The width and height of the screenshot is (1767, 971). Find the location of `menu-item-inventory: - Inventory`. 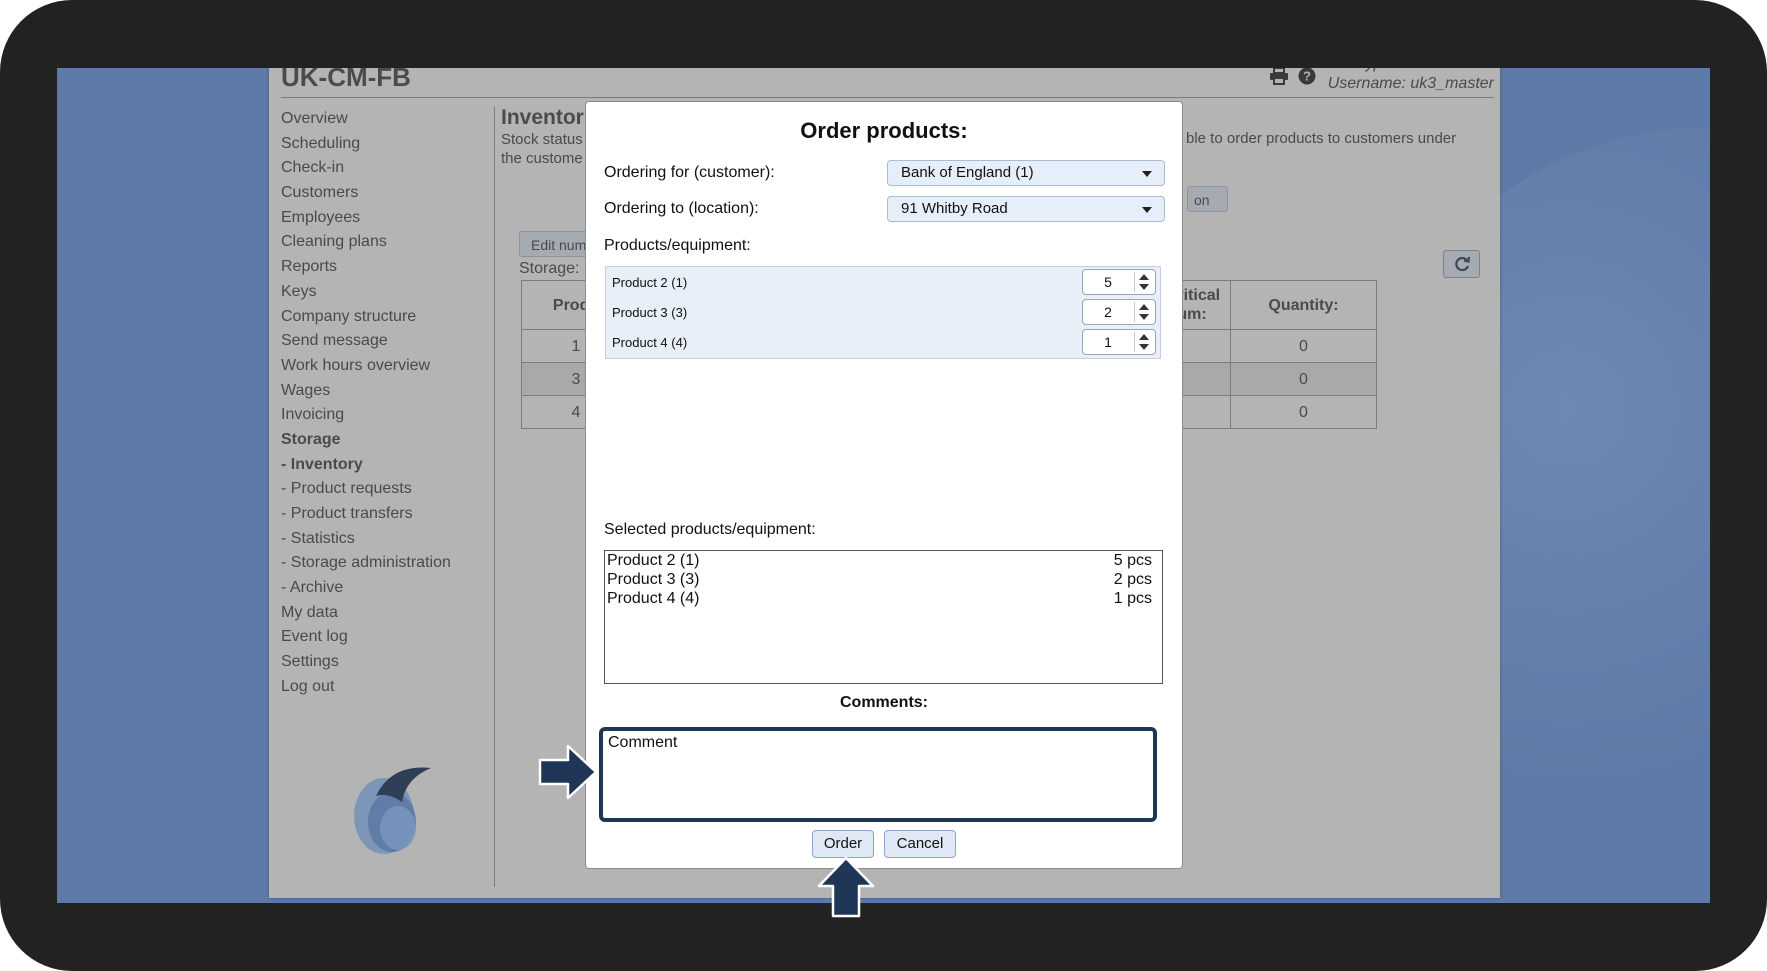

menu-item-inventory: - Inventory is located at coordinates (386, 465).